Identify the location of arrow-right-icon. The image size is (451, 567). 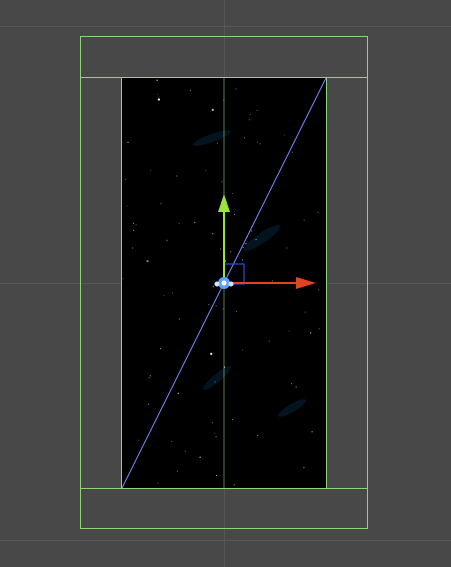
(270, 283).